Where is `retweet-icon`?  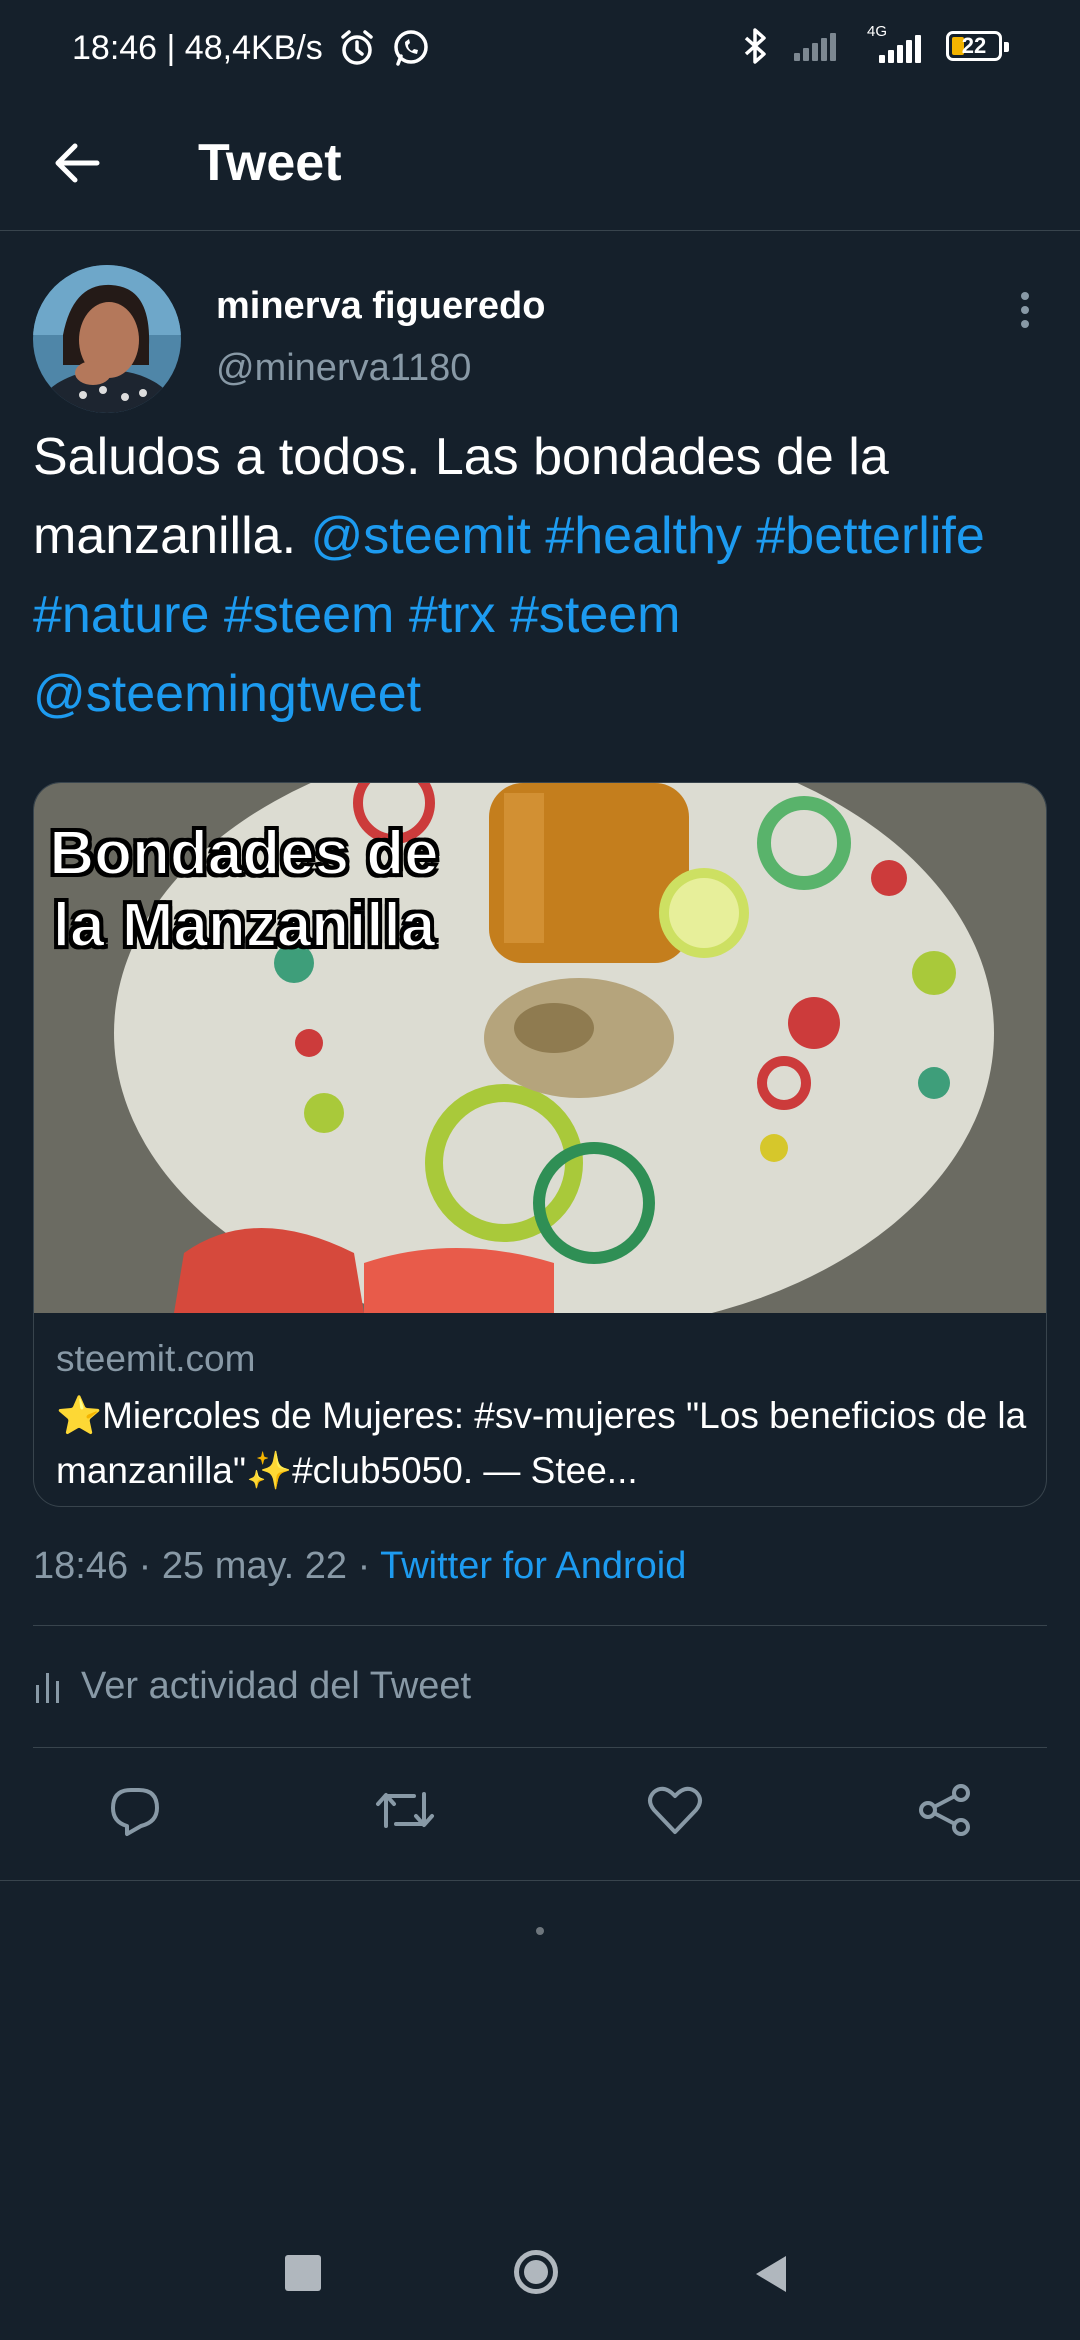 retweet-icon is located at coordinates (405, 1810).